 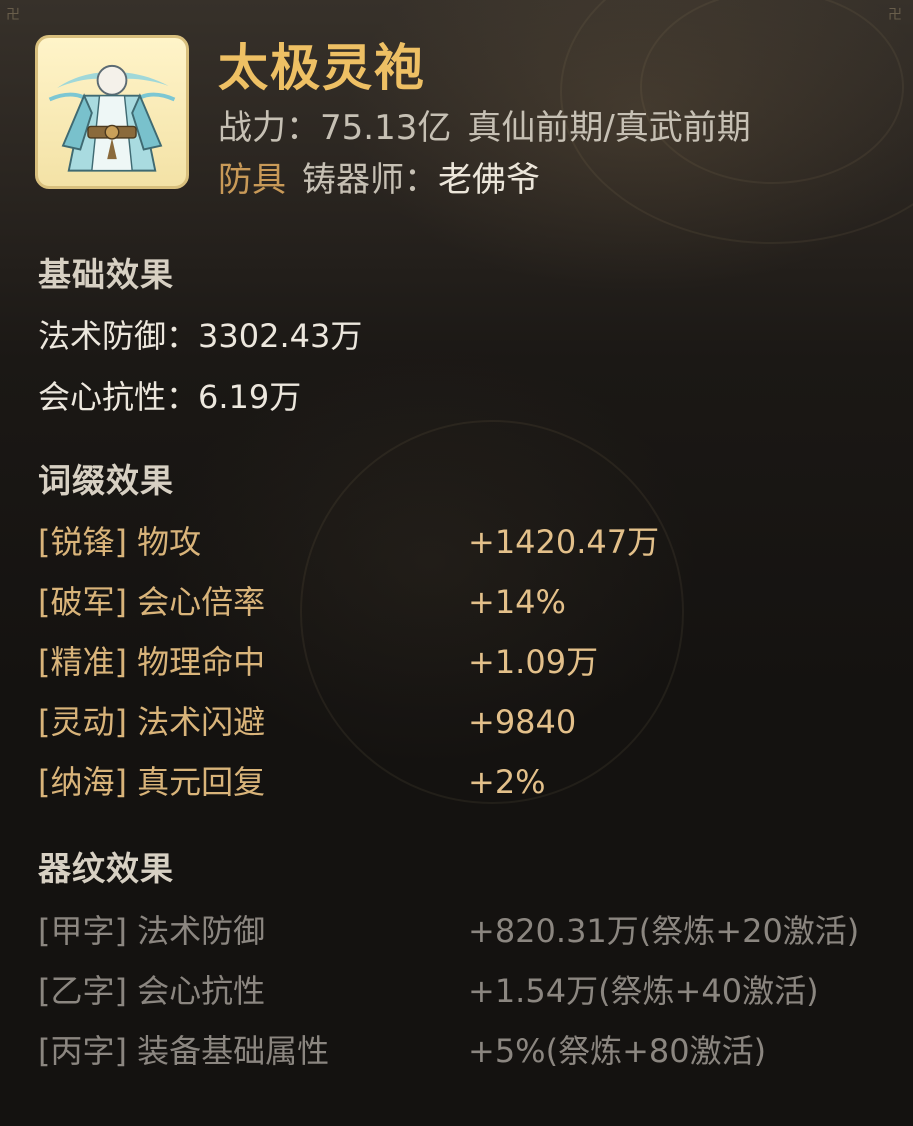 I want to click on affix-row: [精准] 物理命中 +1.09万, so click(x=468, y=662).